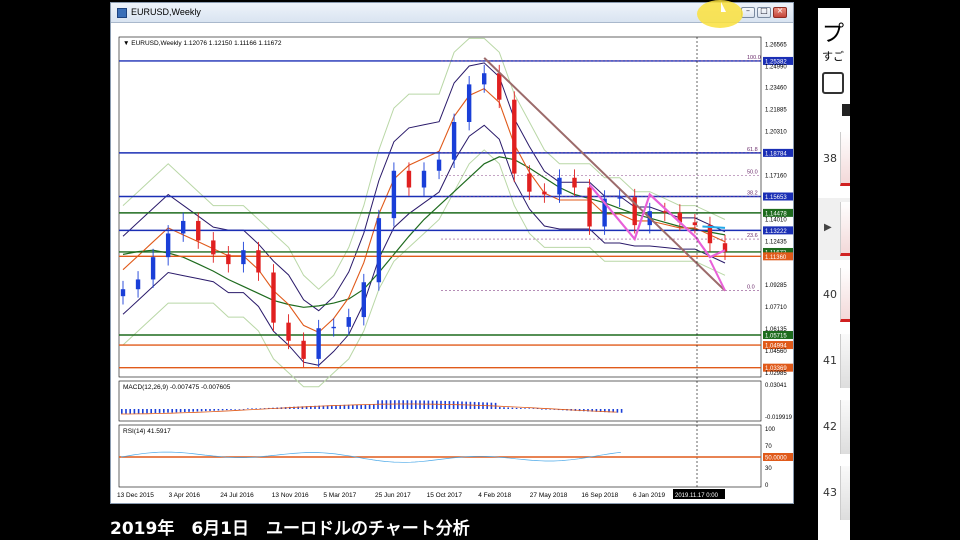 This screenshot has width=960, height=540. What do you see at coordinates (768, 469) in the screenshot?
I see `rsi-axis-label: 30` at bounding box center [768, 469].